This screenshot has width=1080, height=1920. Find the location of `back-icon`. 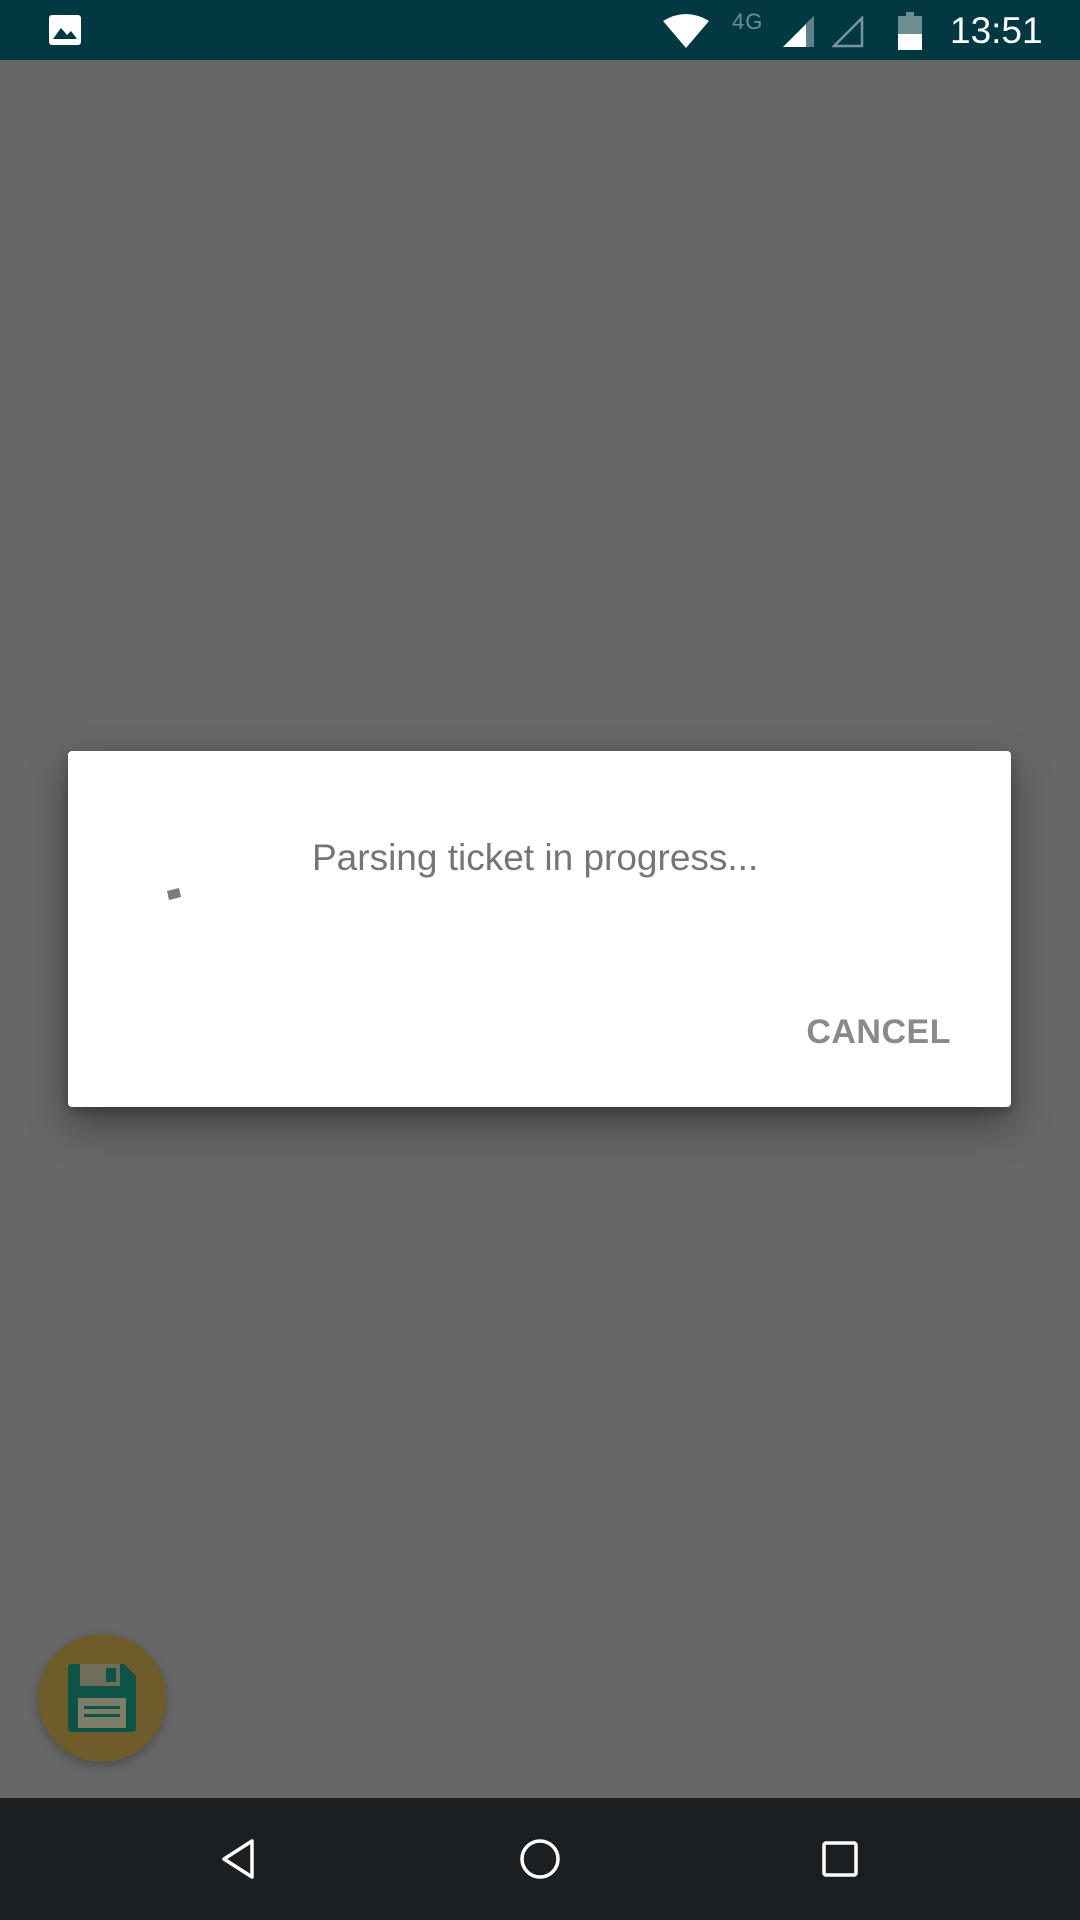

back-icon is located at coordinates (240, 1859).